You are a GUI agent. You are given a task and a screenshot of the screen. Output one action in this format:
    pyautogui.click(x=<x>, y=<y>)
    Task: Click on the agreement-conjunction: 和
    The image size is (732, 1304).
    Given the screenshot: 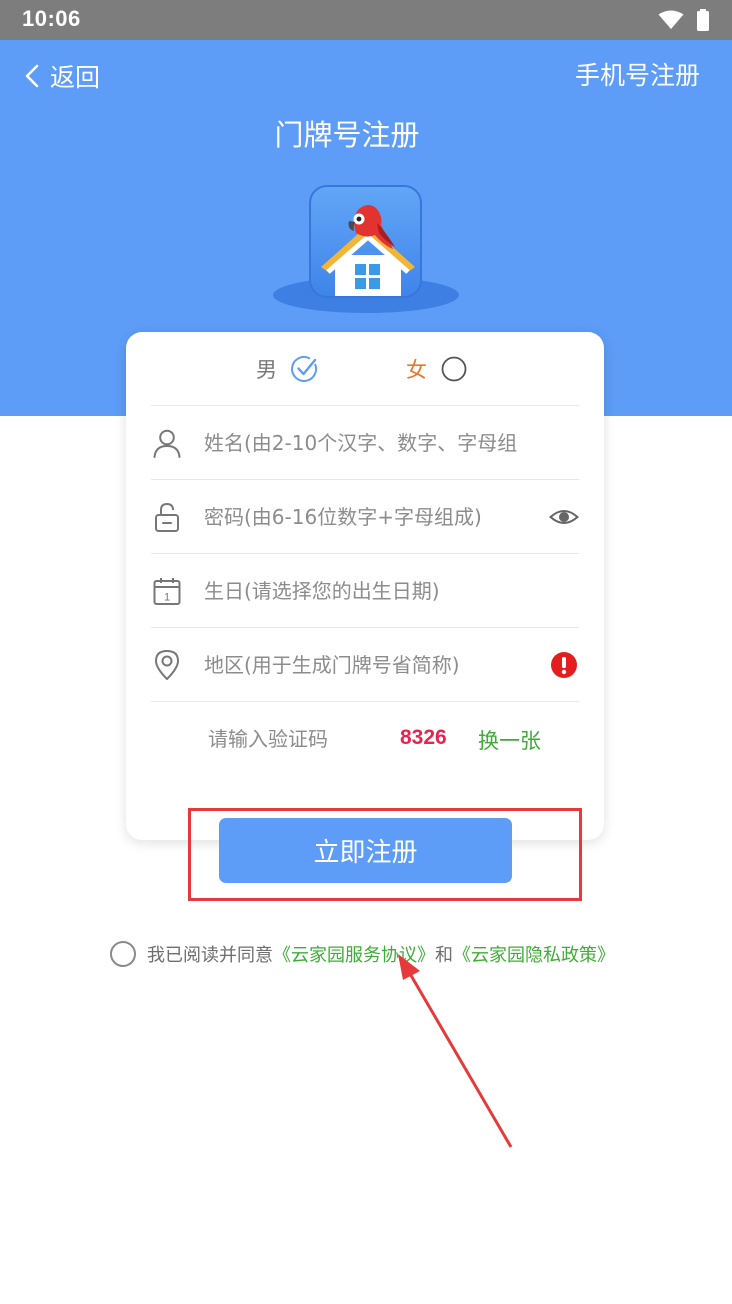 What is the action you would take?
    pyautogui.click(x=444, y=955)
    